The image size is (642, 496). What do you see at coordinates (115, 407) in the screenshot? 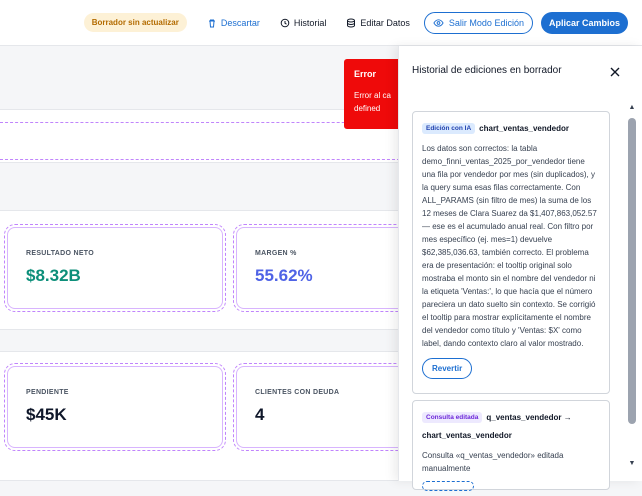
I see `kpi-card-pending: PENDIENTE $45K` at bounding box center [115, 407].